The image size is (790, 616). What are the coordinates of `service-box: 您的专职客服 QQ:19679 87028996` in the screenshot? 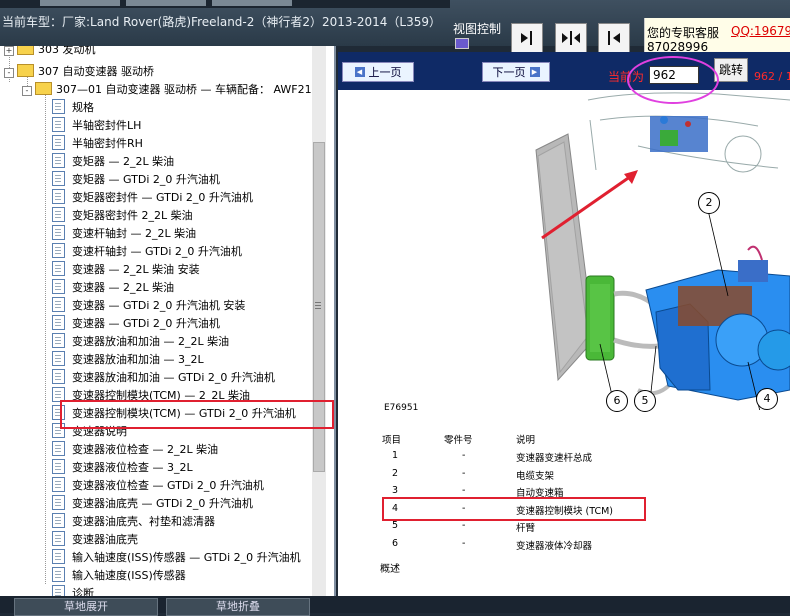 It's located at (717, 36).